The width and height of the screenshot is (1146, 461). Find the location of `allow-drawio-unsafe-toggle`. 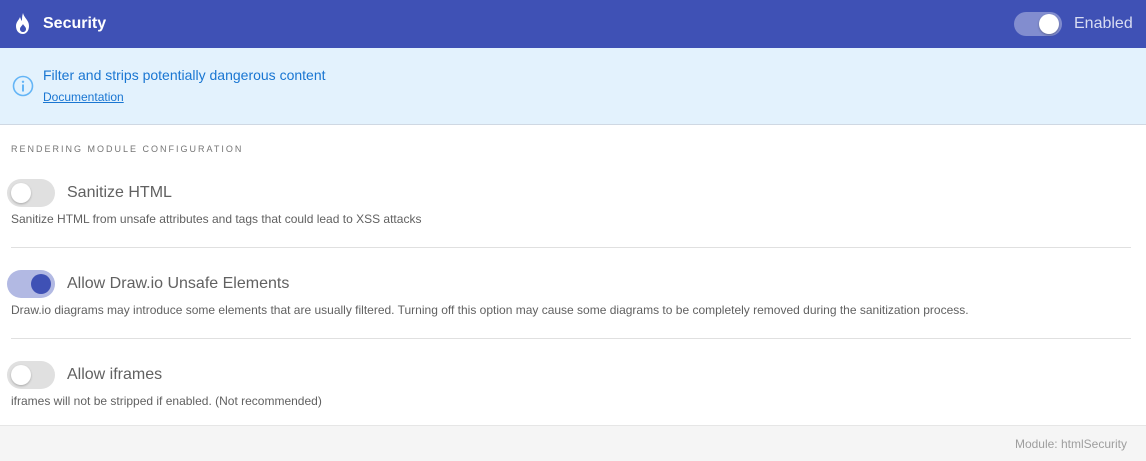

allow-drawio-unsafe-toggle is located at coordinates (31, 284).